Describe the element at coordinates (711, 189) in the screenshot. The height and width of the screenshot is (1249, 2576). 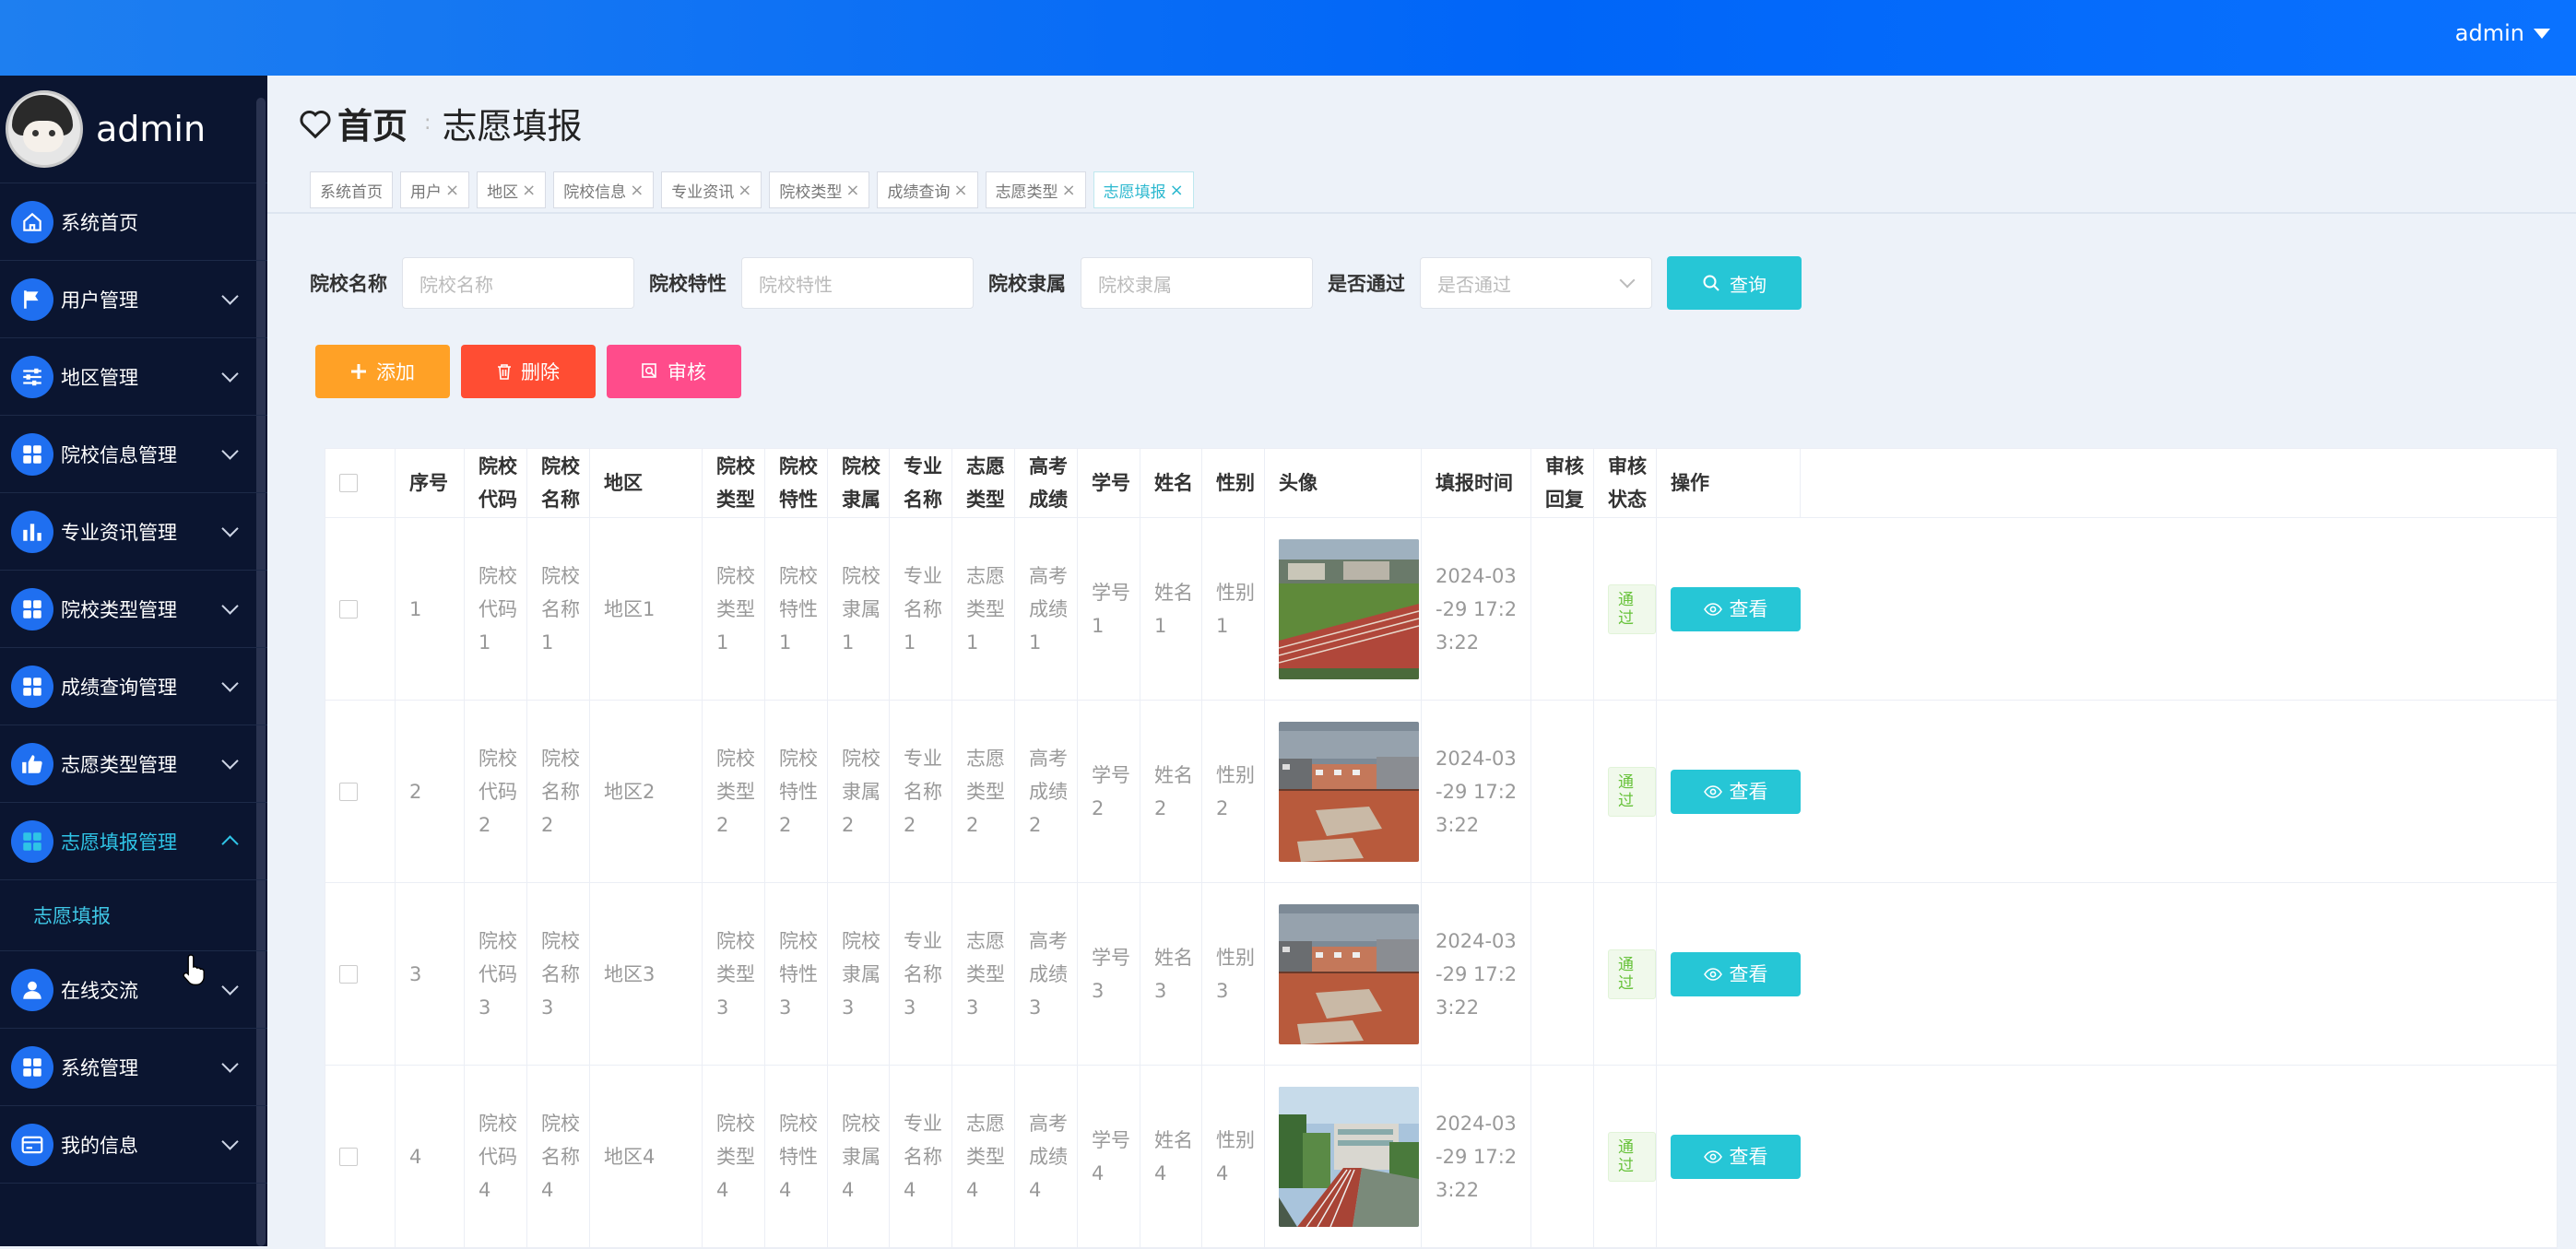
I see `tab-tag: 专业资讯 ×` at that location.